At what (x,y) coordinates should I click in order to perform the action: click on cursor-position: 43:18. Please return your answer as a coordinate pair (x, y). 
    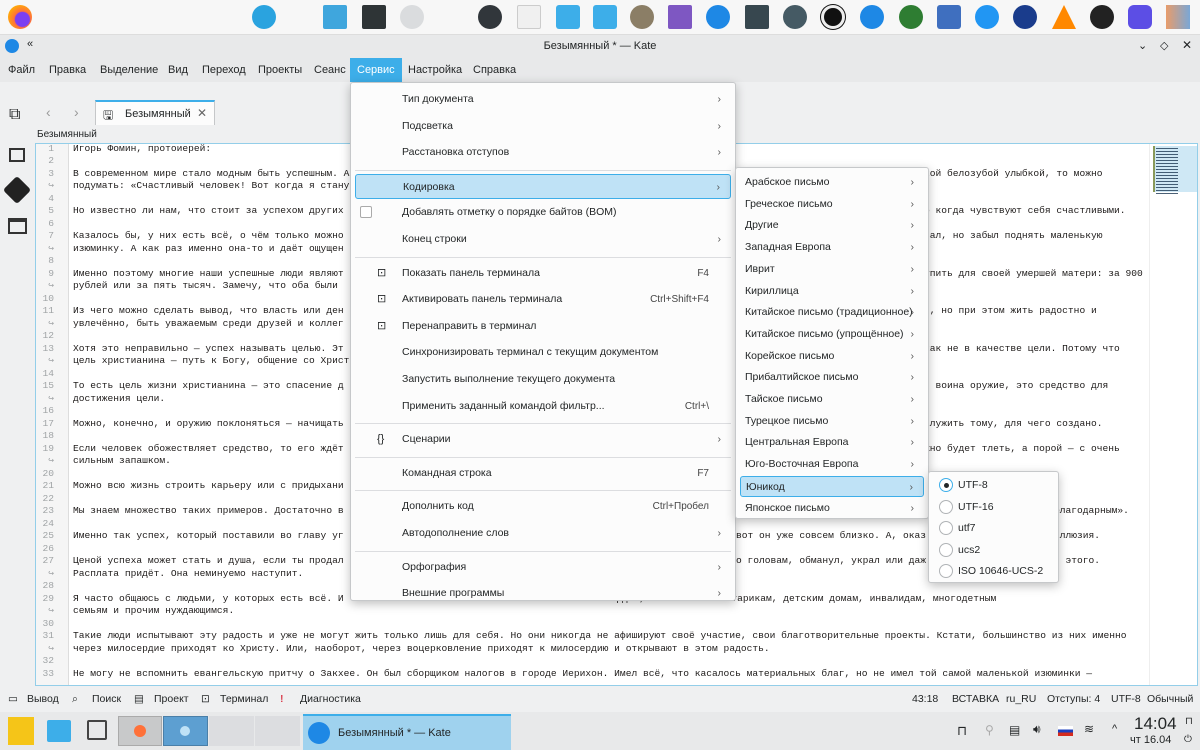
    Looking at the image, I should click on (925, 699).